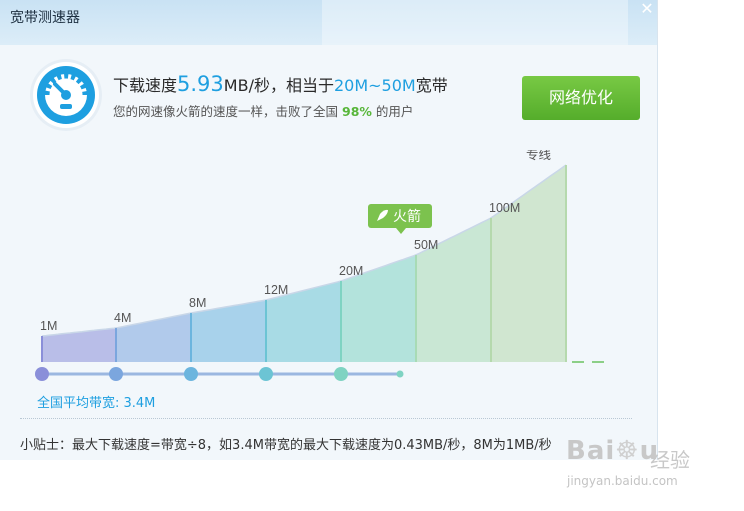 The height and width of the screenshot is (511, 744). Describe the element at coordinates (145, 85) in the screenshot. I see `speed-prefix: 下载速度` at that location.